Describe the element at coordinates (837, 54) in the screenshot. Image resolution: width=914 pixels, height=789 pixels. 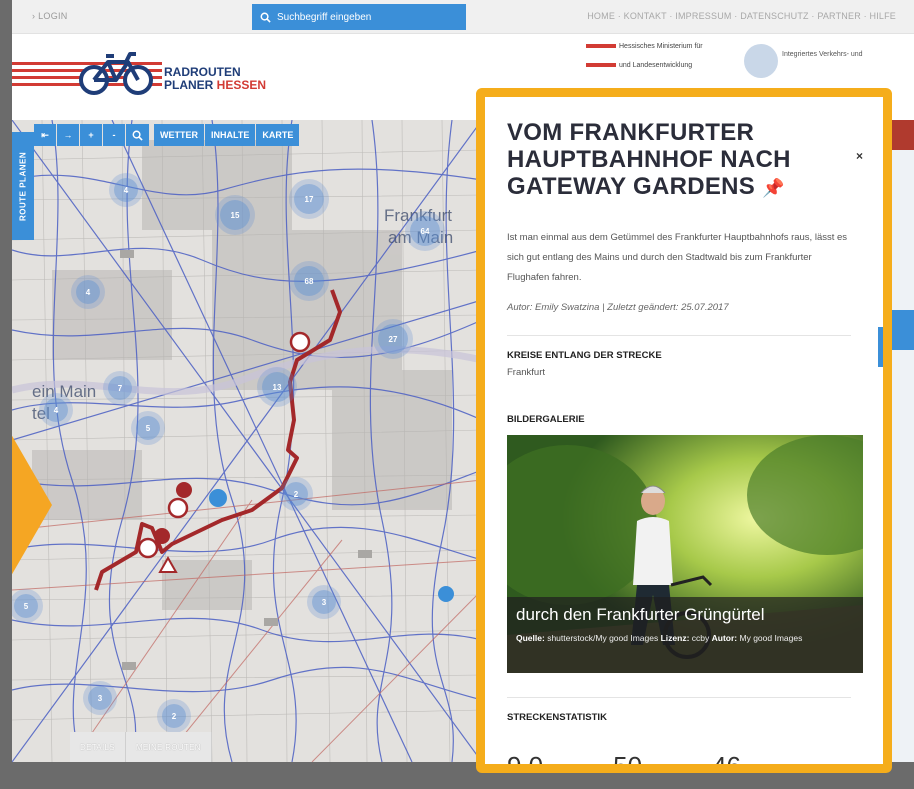
I see `partner-logo-text: Integriertes Verkehrs- und` at that location.